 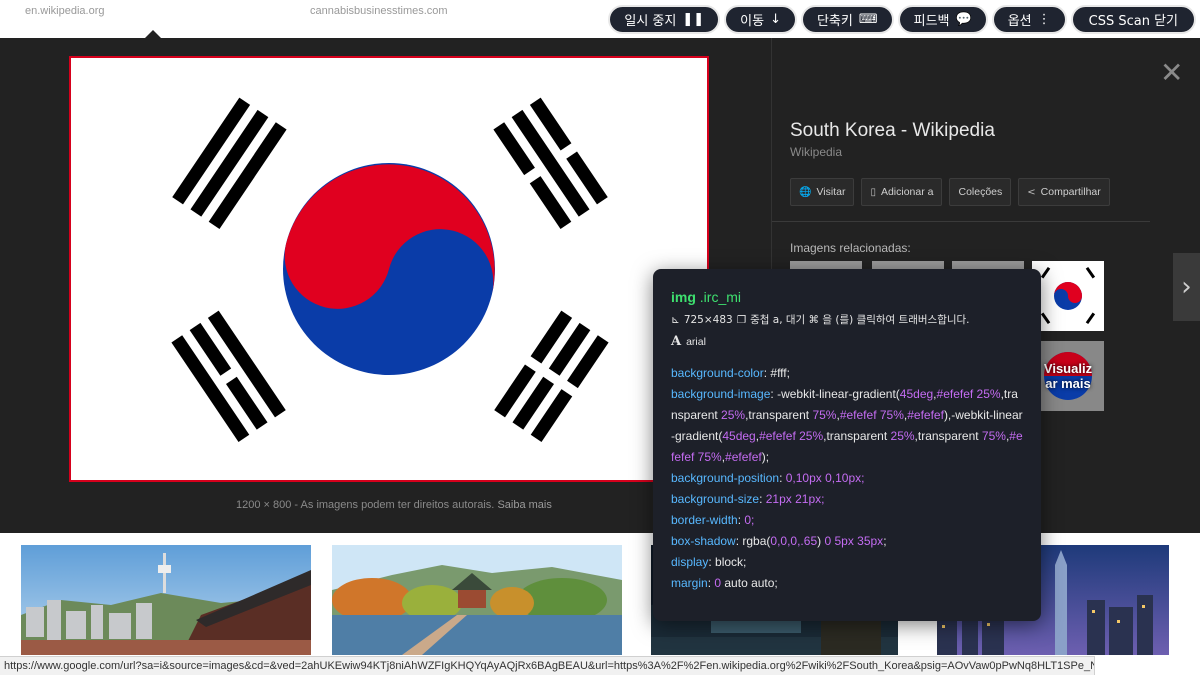 What do you see at coordinates (963, 19) in the screenshot?
I see `chat-icon: 💬` at bounding box center [963, 19].